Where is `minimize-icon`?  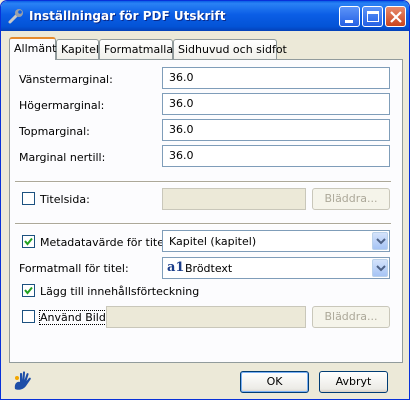
minimize-icon is located at coordinates (349, 21).